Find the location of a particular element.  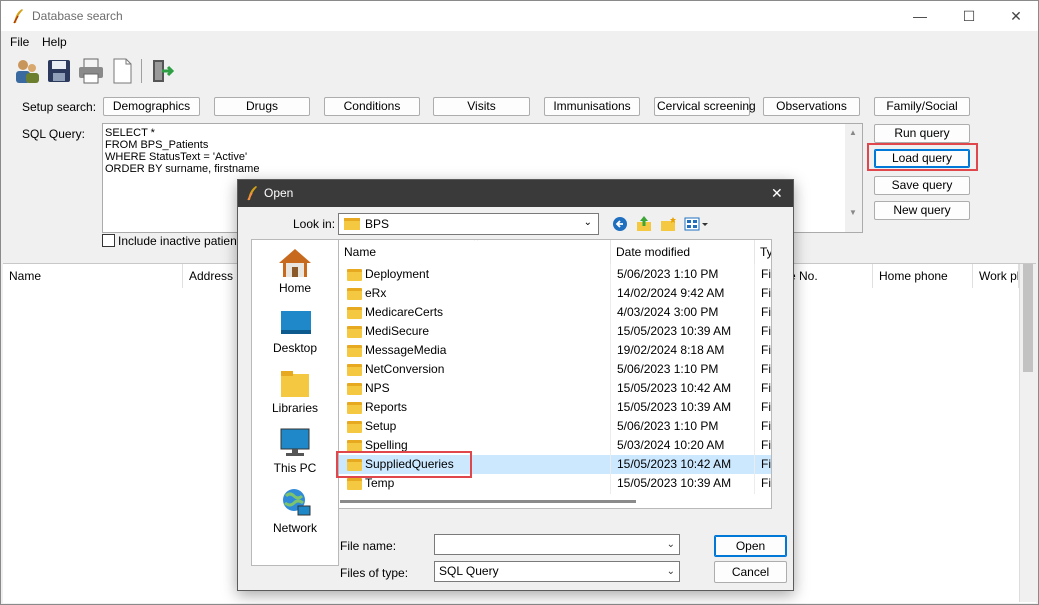

observations-button: Observations is located at coordinates (811, 106).